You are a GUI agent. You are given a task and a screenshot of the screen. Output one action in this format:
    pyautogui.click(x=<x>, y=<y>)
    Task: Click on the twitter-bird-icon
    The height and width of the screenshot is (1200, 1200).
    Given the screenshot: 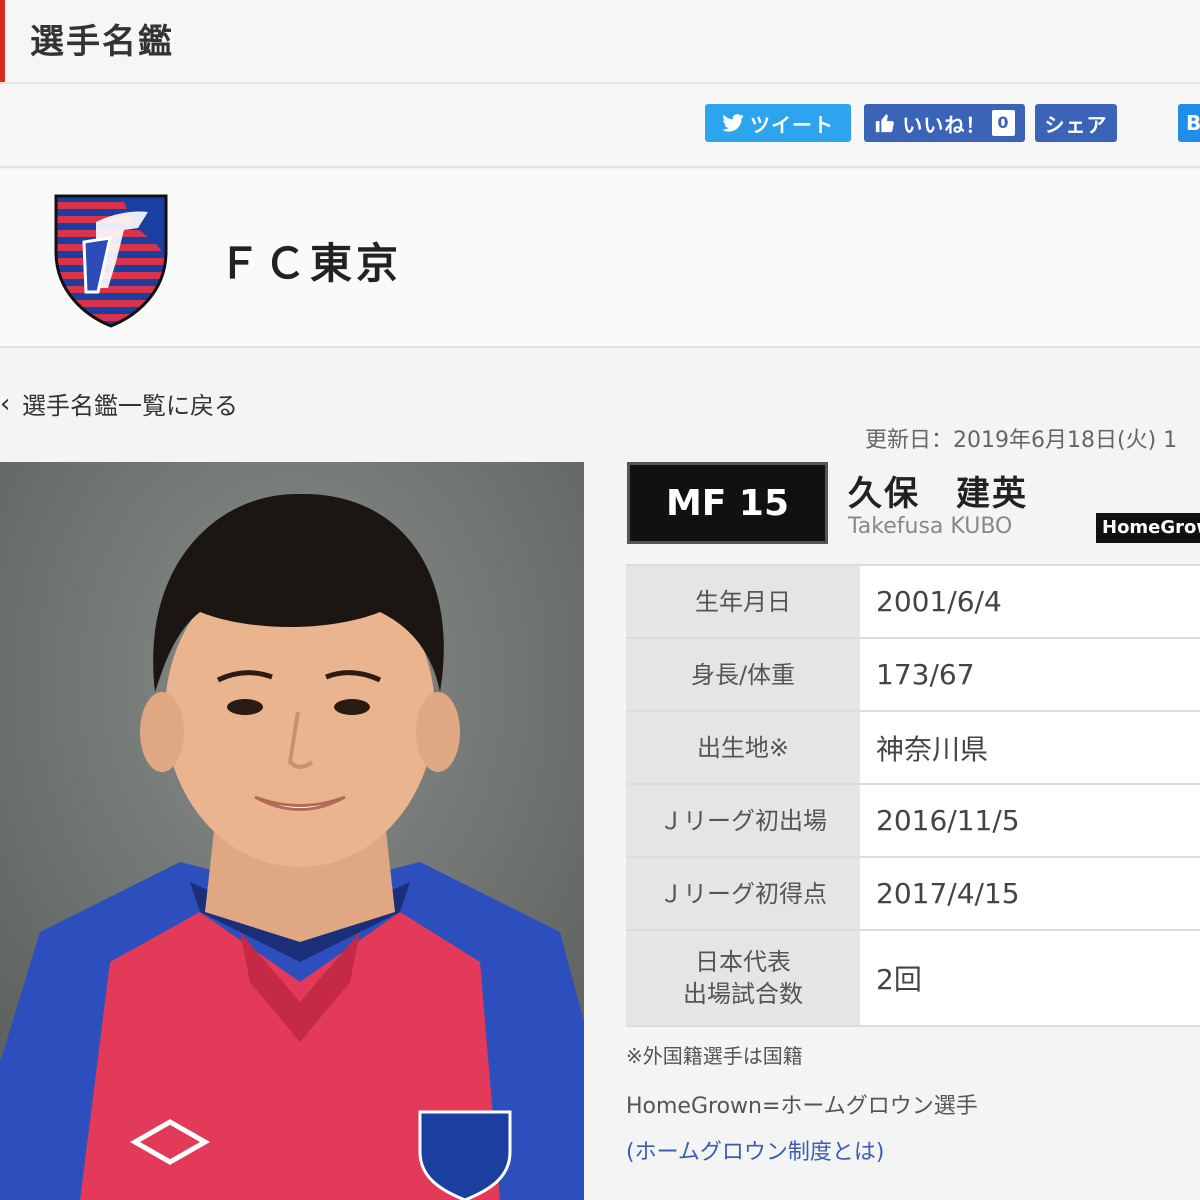 What is the action you would take?
    pyautogui.click(x=733, y=123)
    